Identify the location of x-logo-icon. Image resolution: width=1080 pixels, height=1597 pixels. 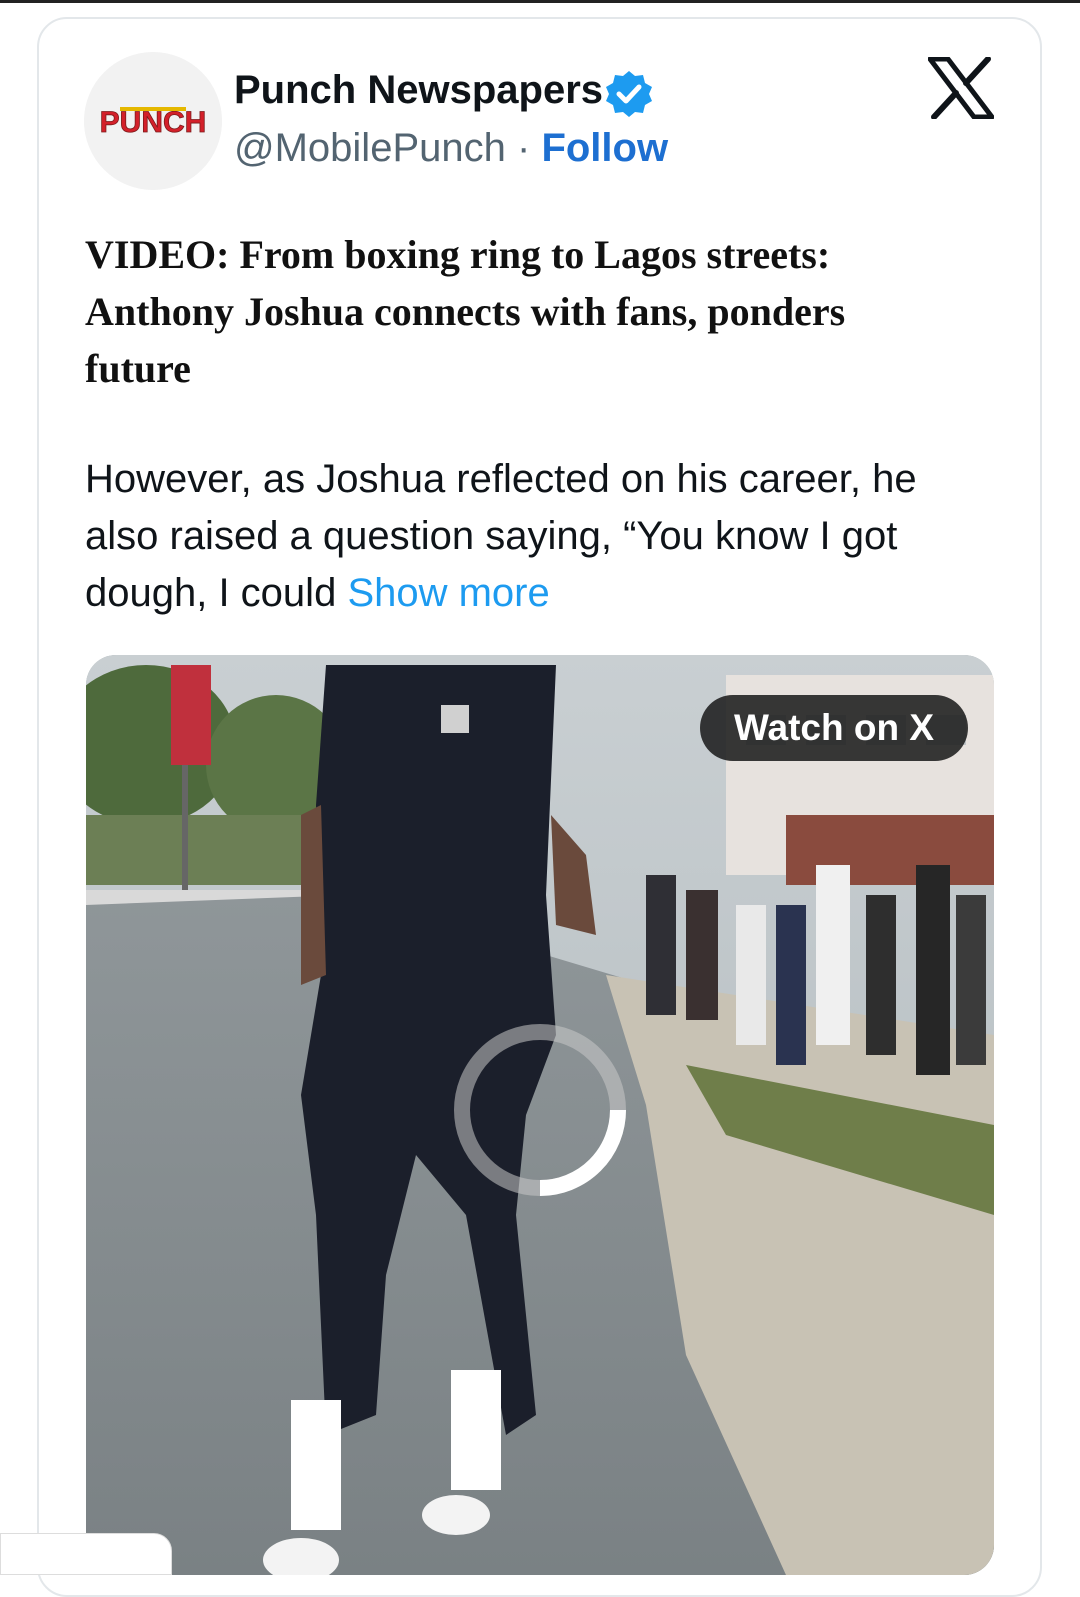
(961, 88).